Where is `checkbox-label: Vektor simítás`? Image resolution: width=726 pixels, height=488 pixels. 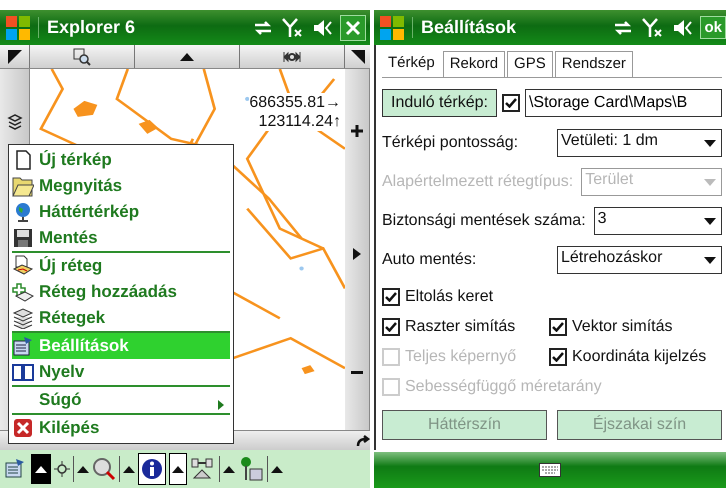
checkbox-label: Vektor simítás is located at coordinates (622, 327).